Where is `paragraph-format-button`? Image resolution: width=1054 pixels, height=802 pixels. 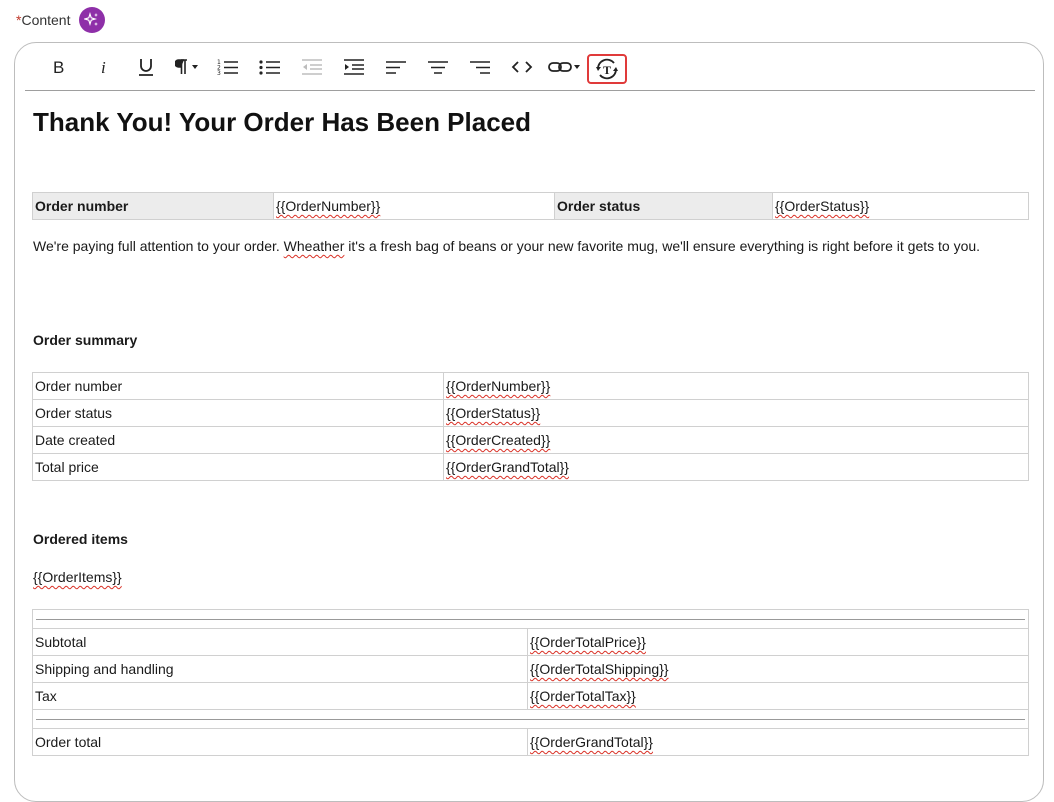 paragraph-format-button is located at coordinates (190, 67).